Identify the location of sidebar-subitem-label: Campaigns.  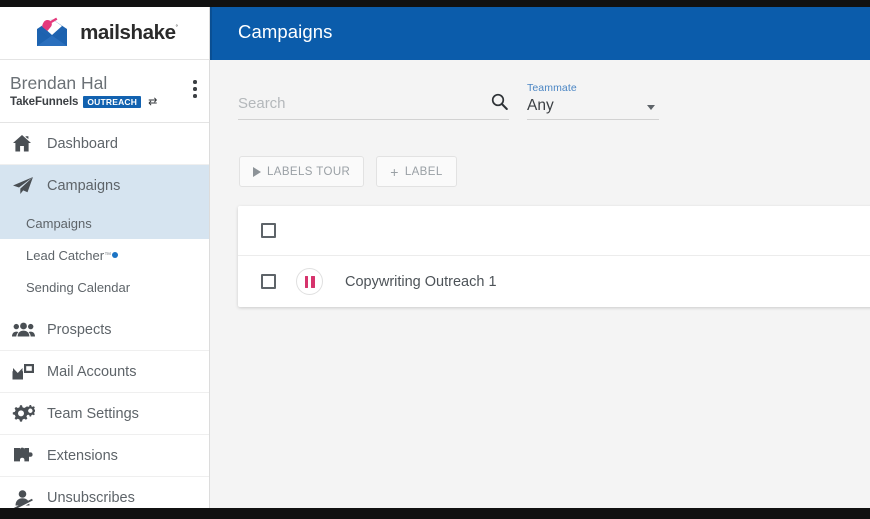
(59, 223).